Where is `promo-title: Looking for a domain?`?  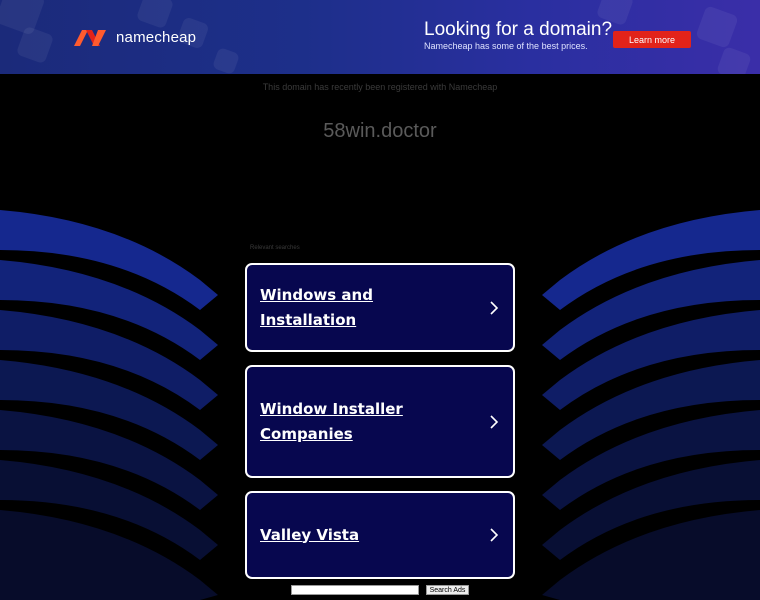
promo-title: Looking for a domain? is located at coordinates (518, 29).